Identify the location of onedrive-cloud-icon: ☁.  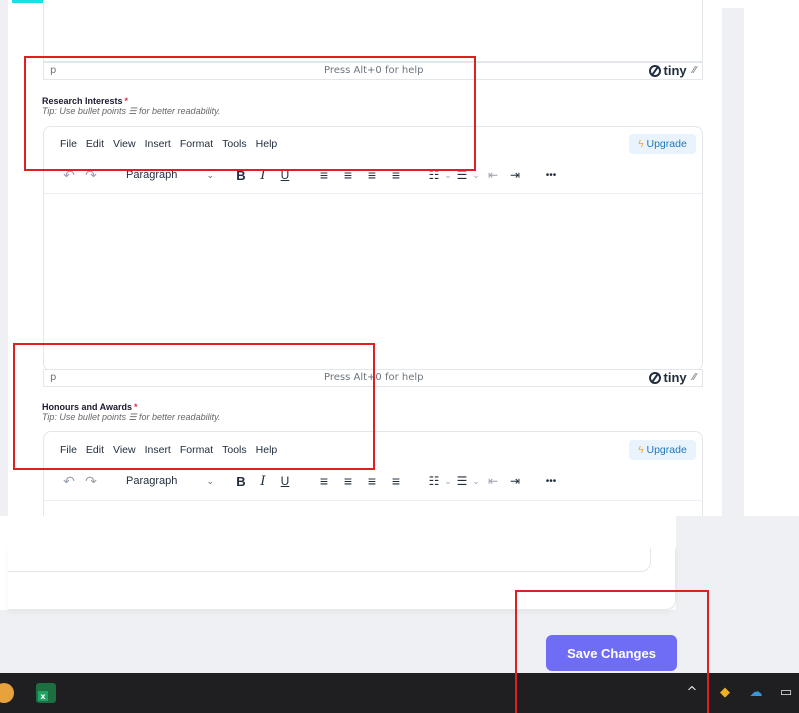
(756, 692).